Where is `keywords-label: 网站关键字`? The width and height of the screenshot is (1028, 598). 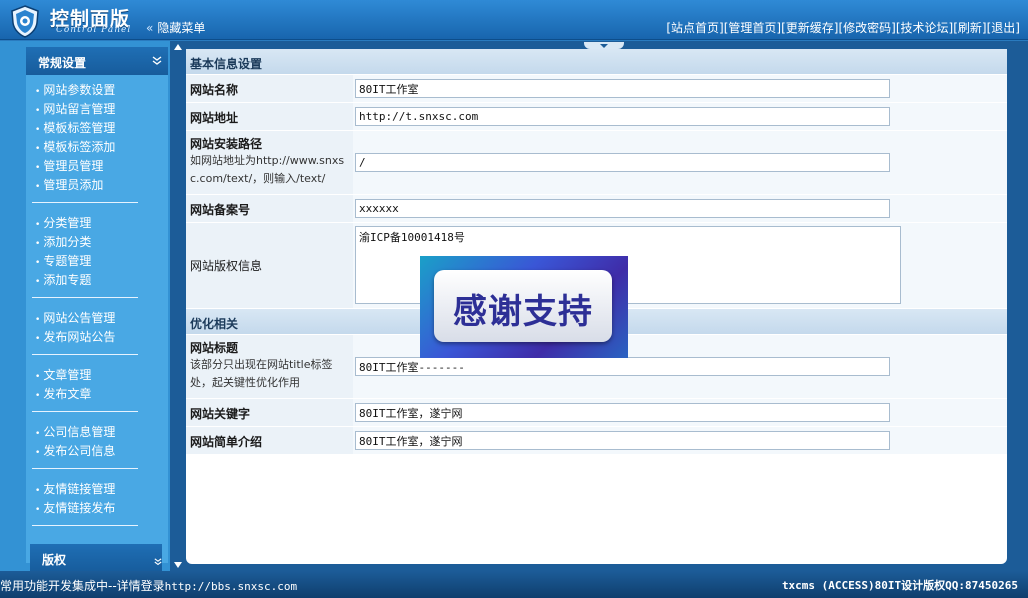 keywords-label: 网站关键字 is located at coordinates (220, 414).